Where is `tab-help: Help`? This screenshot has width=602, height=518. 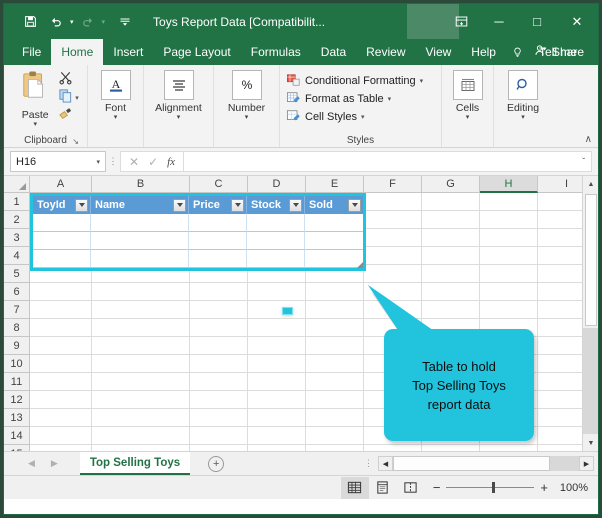 tab-help: Help is located at coordinates (483, 52).